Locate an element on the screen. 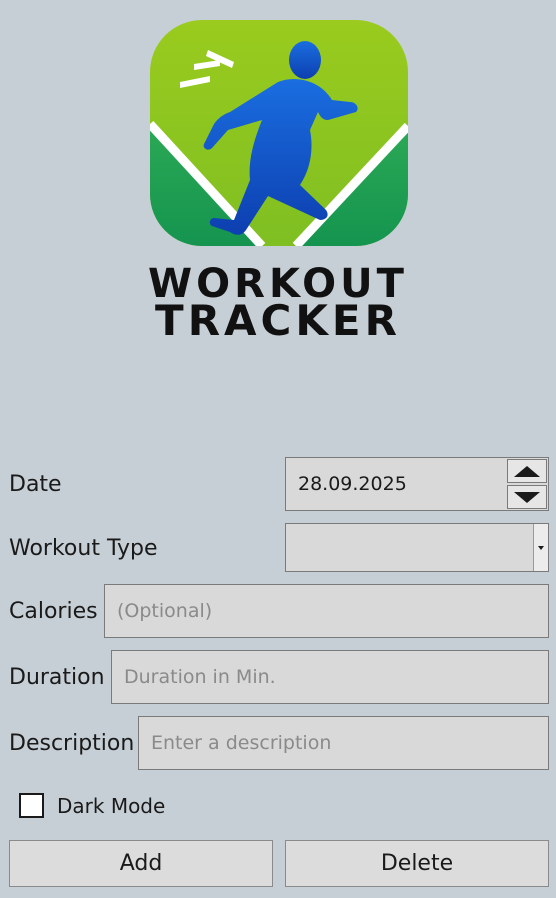 The height and width of the screenshot is (898, 556). runner-icon is located at coordinates (279, 133).